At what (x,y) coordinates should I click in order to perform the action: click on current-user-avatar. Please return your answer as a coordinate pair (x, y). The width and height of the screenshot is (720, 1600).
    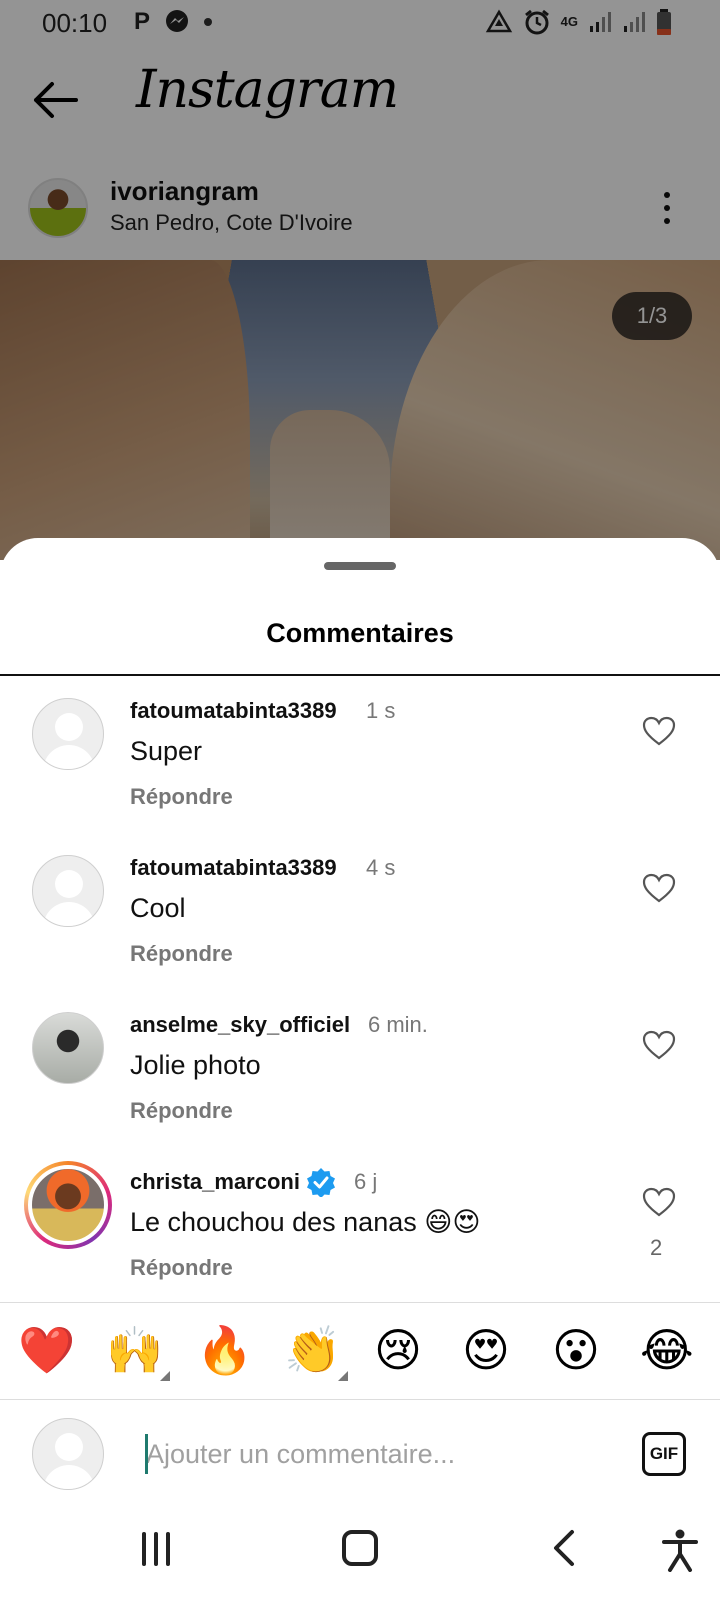
    Looking at the image, I should click on (68, 1454).